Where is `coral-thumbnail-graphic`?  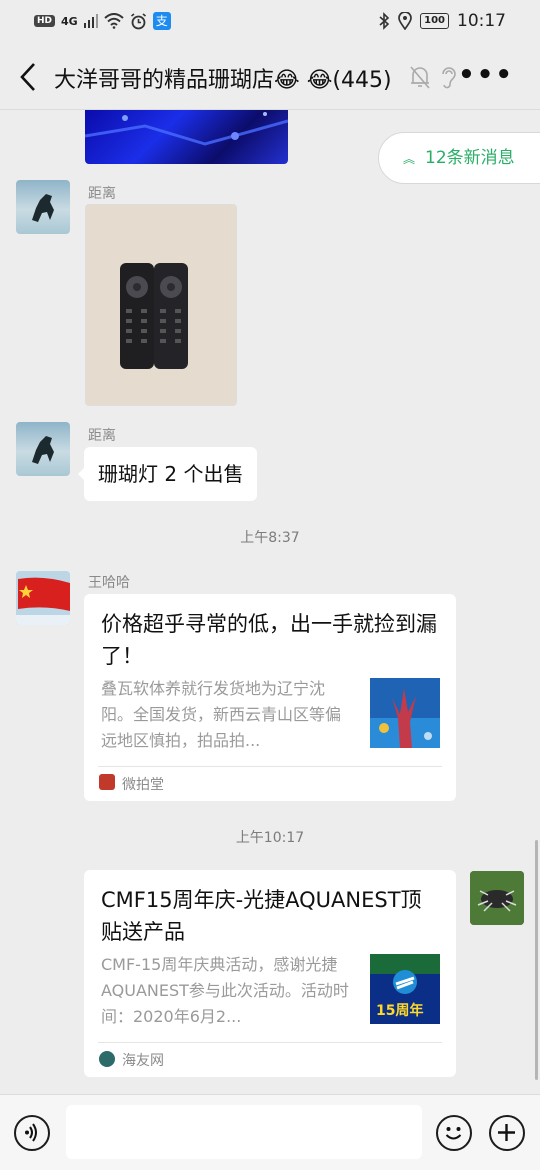 coral-thumbnail-graphic is located at coordinates (405, 713).